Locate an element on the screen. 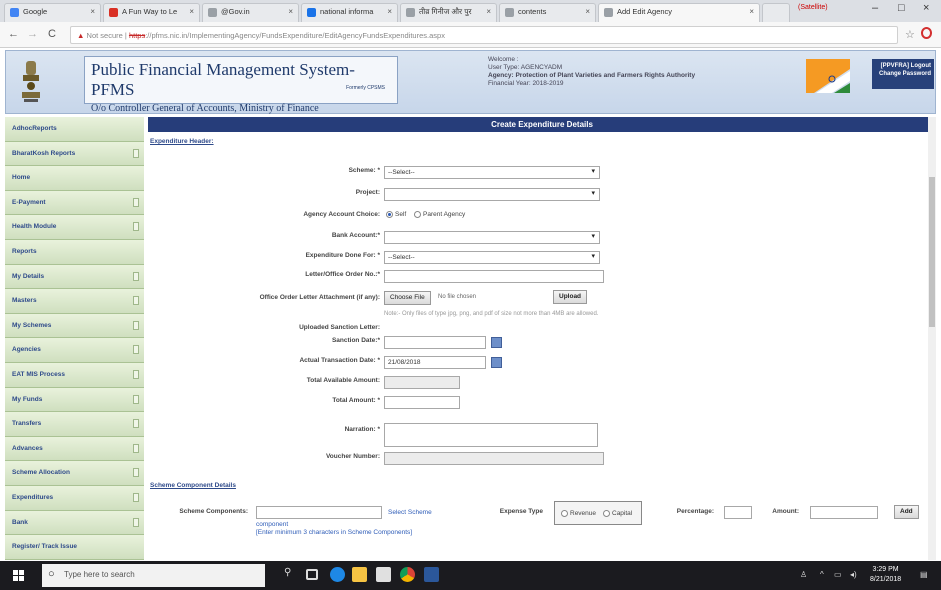  scrollbar-thumb is located at coordinates (932, 252).